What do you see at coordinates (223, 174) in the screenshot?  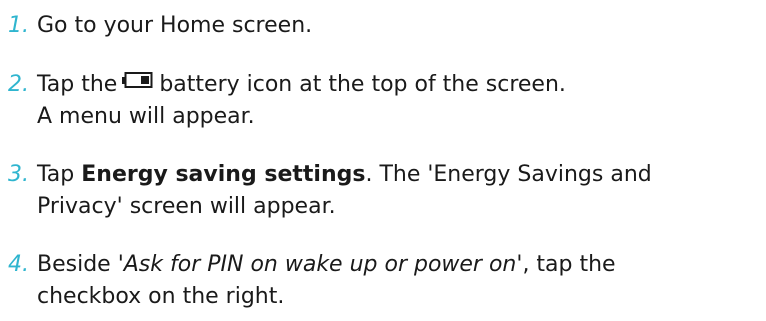 I see `setting-name: Energy saving settings` at bounding box center [223, 174].